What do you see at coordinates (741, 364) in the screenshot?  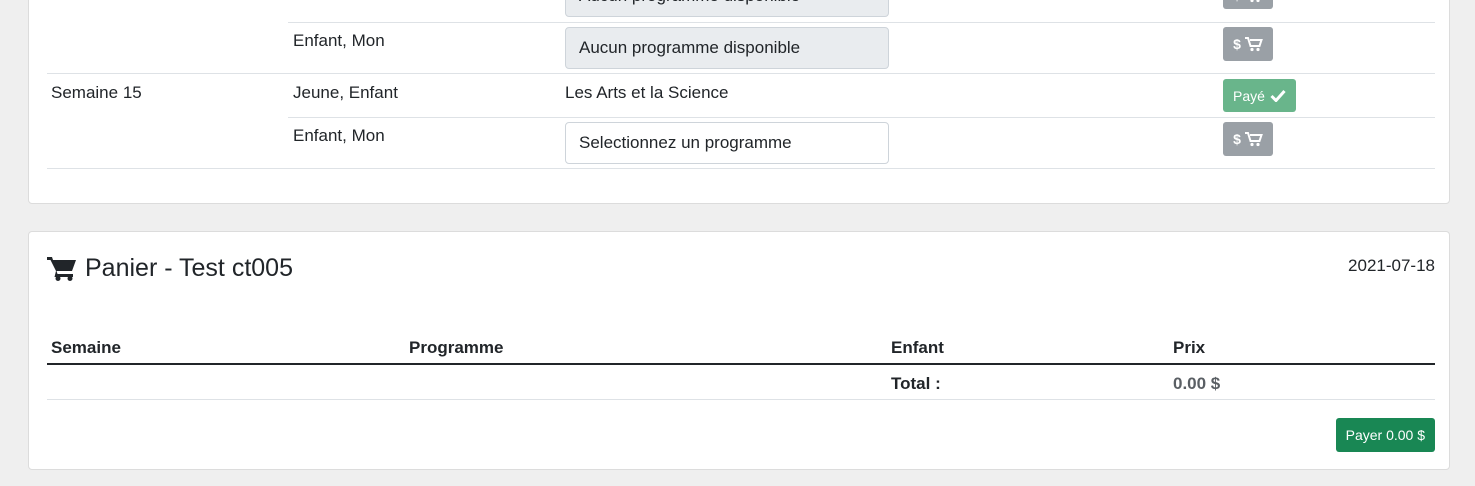 I see `header-divider` at bounding box center [741, 364].